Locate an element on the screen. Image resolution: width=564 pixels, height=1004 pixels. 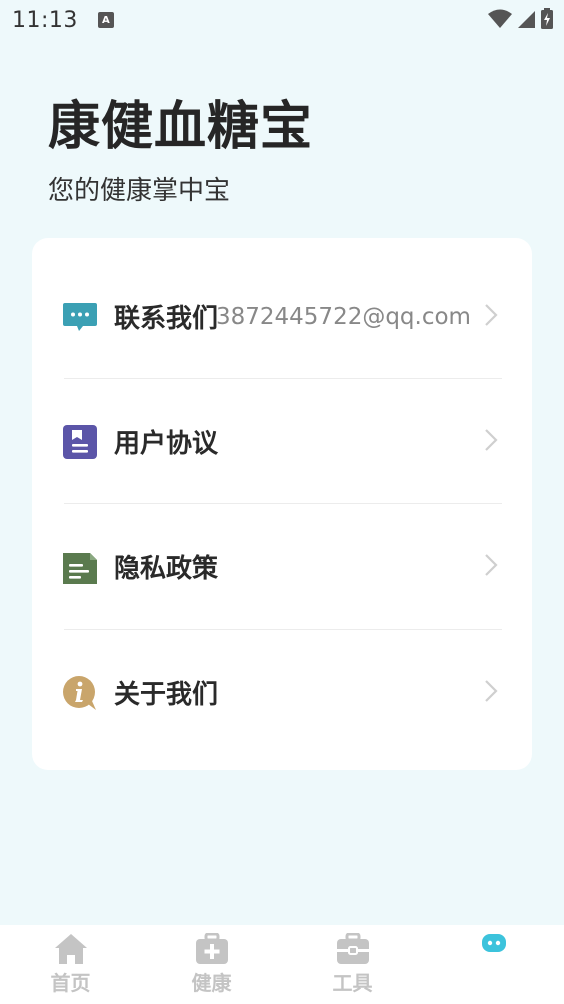
privacy-doc-icon is located at coordinates (80, 567).